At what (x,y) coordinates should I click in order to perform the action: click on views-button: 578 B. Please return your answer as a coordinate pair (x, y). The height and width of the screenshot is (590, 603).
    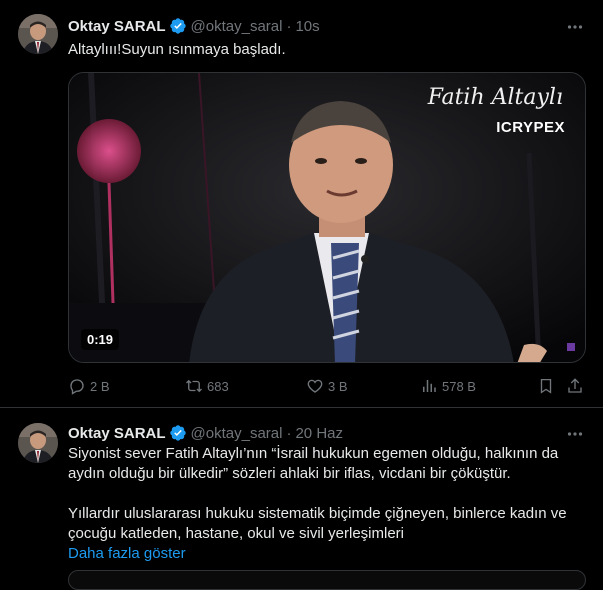
    Looking at the image, I should click on (448, 386).